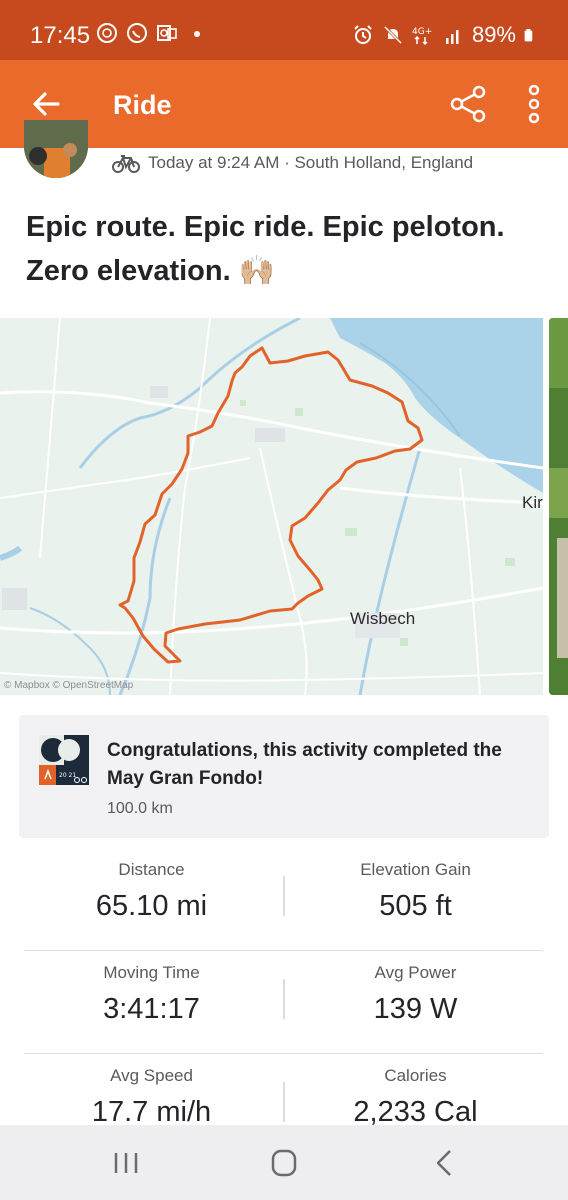 This screenshot has width=568, height=1200. Describe the element at coordinates (383, 618) in the screenshot. I see `map-label-wisbech: Wisbech` at that location.